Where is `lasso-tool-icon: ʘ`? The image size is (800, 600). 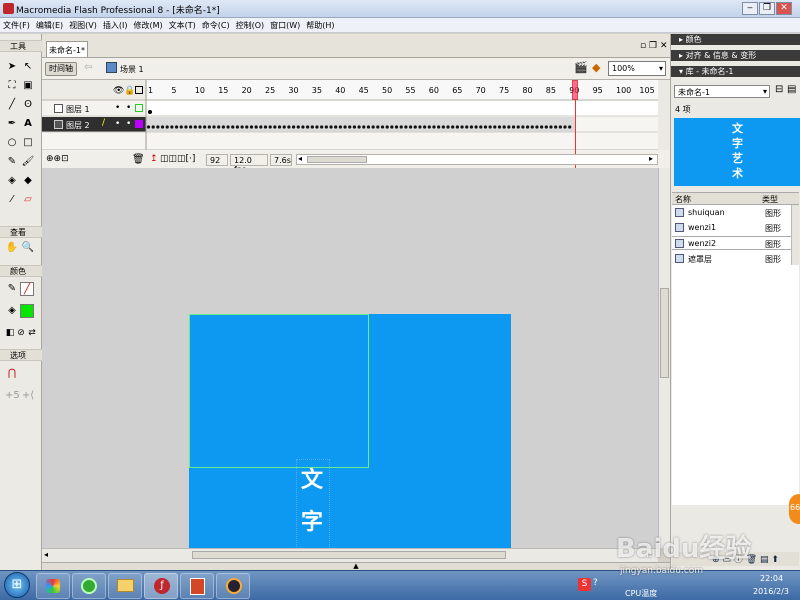
lasso-tool-icon: ʘ is located at coordinates (28, 105).